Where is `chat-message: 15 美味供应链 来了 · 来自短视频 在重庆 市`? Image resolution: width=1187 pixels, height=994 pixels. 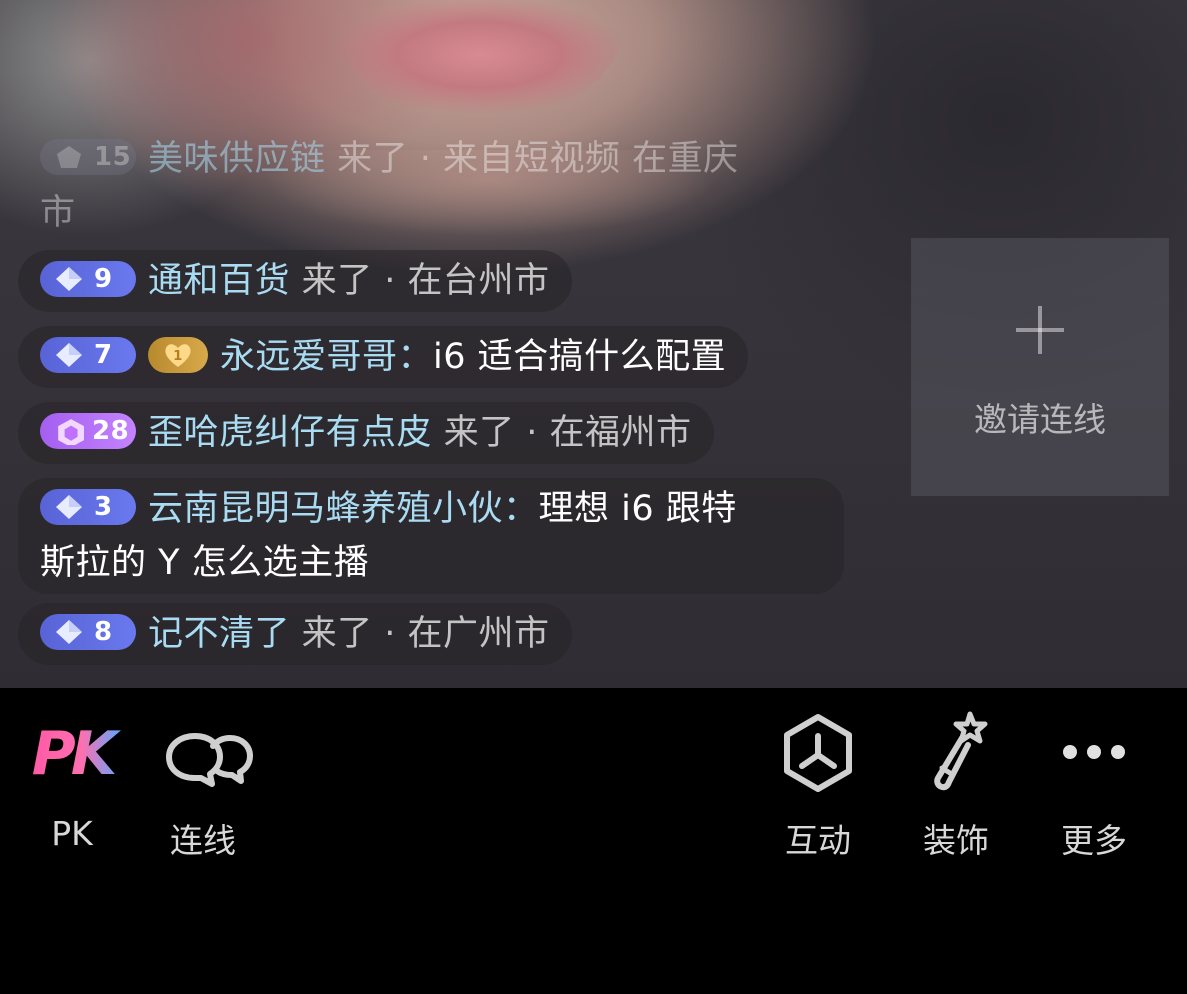 chat-message: 15 美味供应链 来了 · 来自短视频 在重庆 市 is located at coordinates (418, 186).